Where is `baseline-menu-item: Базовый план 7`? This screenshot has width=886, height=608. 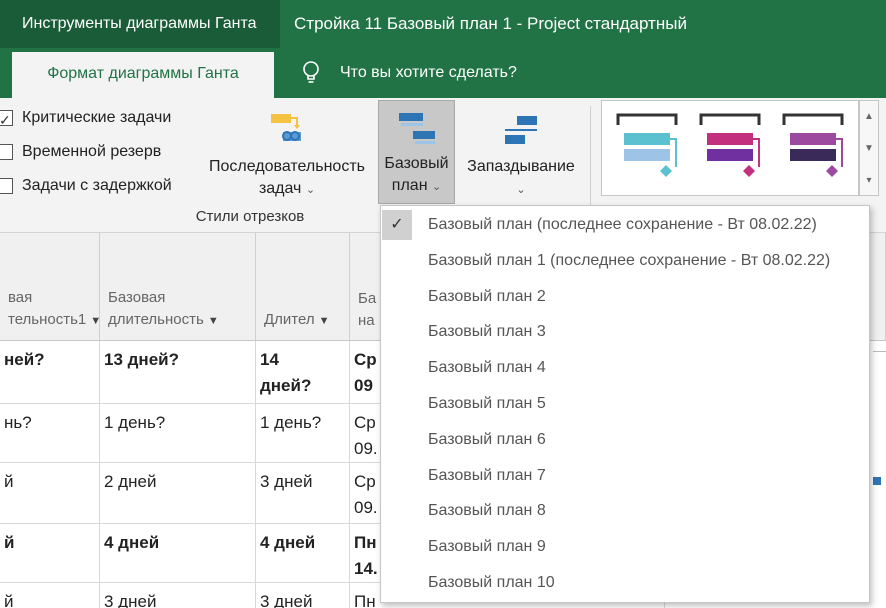 baseline-menu-item: Базовый план 7 is located at coordinates (625, 476).